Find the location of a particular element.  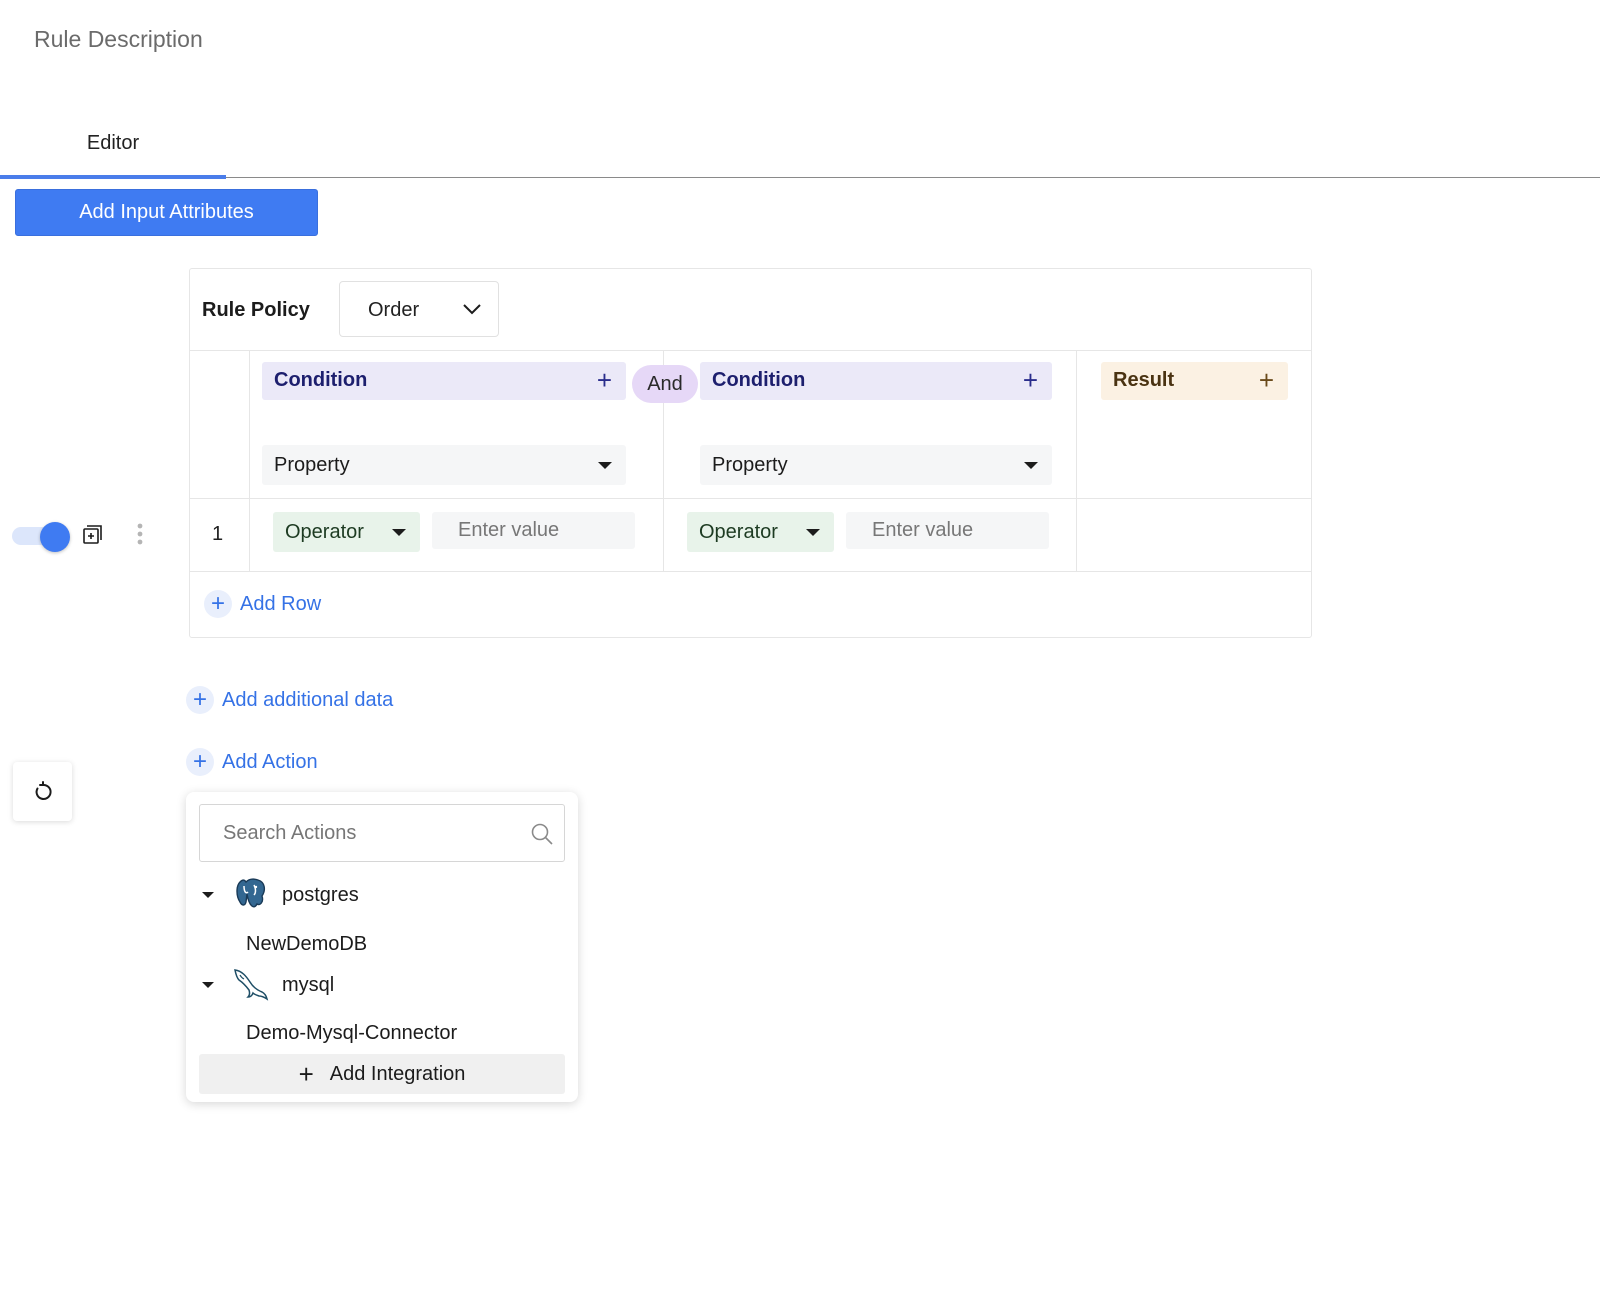

active-tab-indicator is located at coordinates (113, 177).